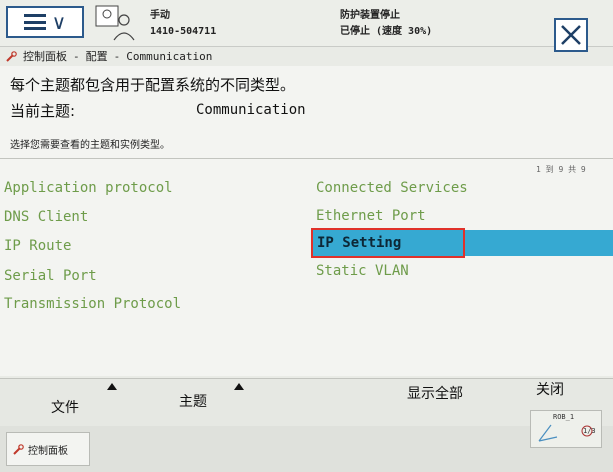  I want to click on main-menu-button: ∨, so click(45, 22).